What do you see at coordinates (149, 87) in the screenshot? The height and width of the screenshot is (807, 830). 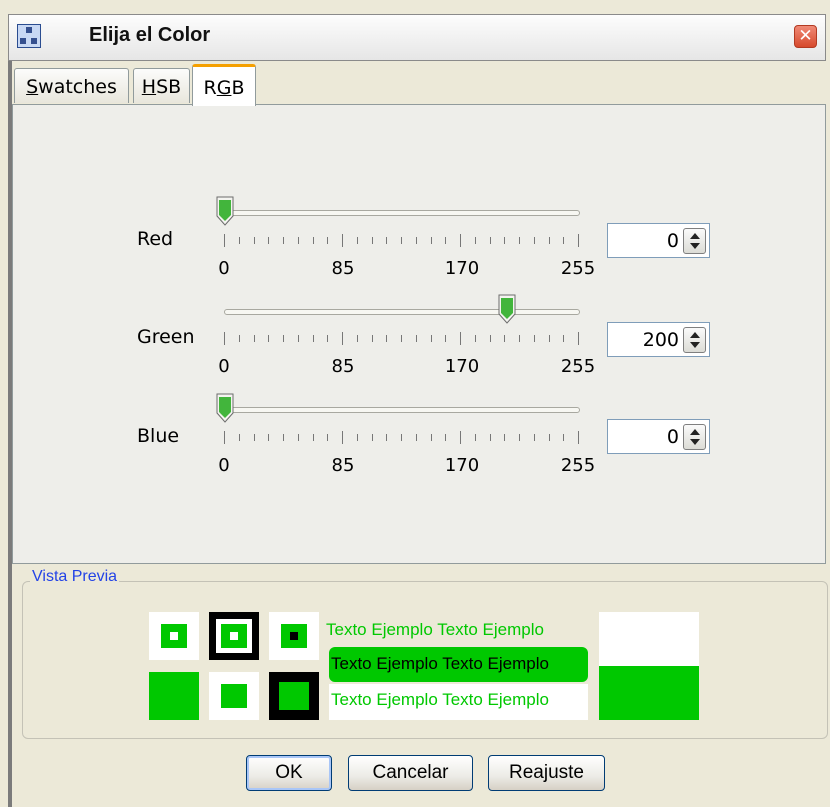 I see `tab-hsb-mnemonic: H` at bounding box center [149, 87].